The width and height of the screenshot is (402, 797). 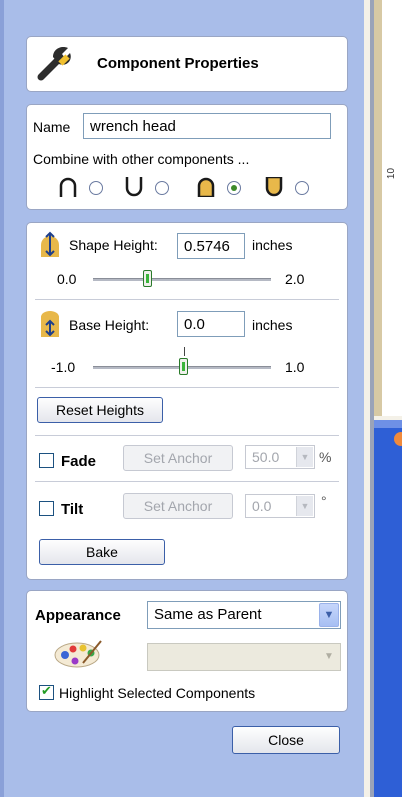 I want to click on shape-height-label: Shape Height:, so click(x=113, y=245).